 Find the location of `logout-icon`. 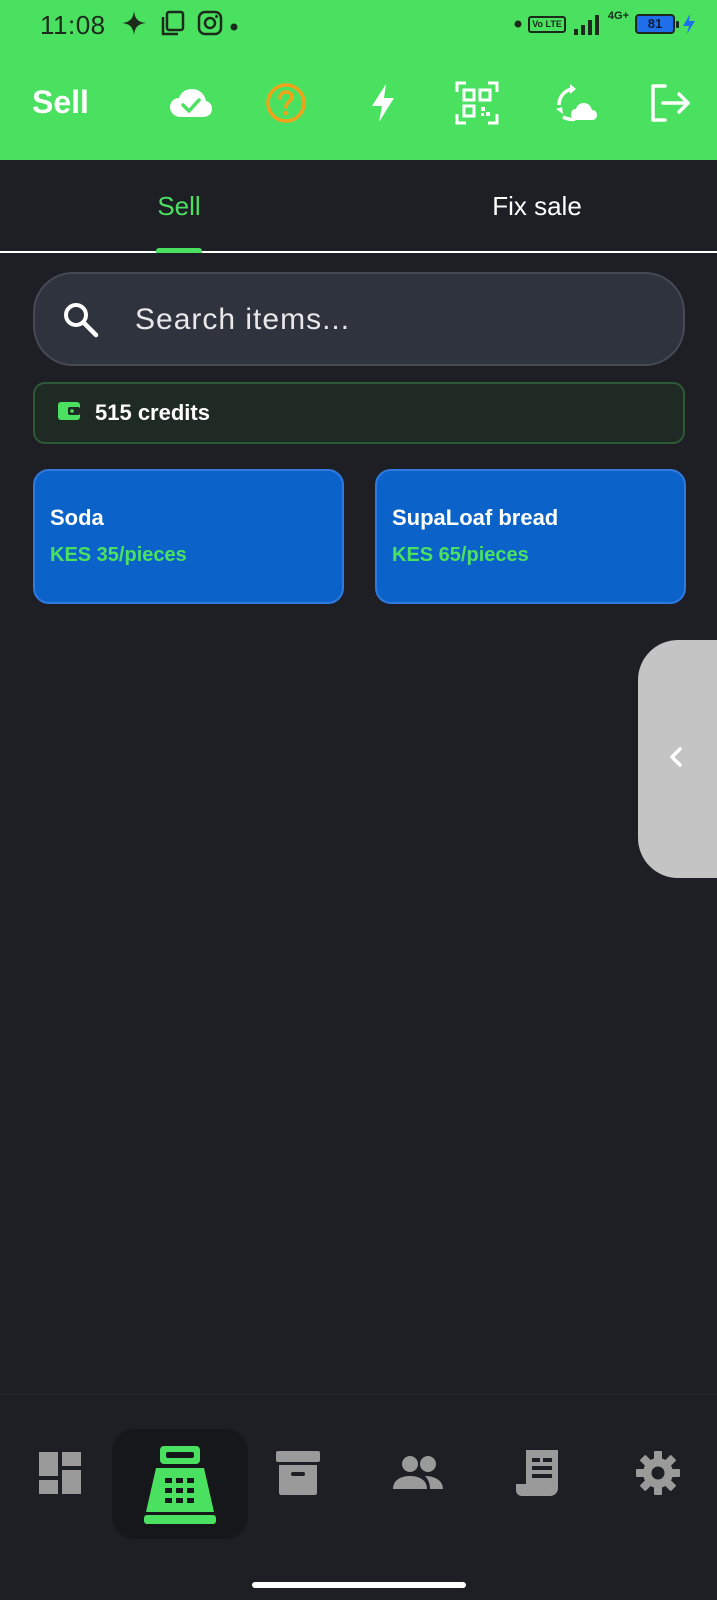

logout-icon is located at coordinates (670, 103).